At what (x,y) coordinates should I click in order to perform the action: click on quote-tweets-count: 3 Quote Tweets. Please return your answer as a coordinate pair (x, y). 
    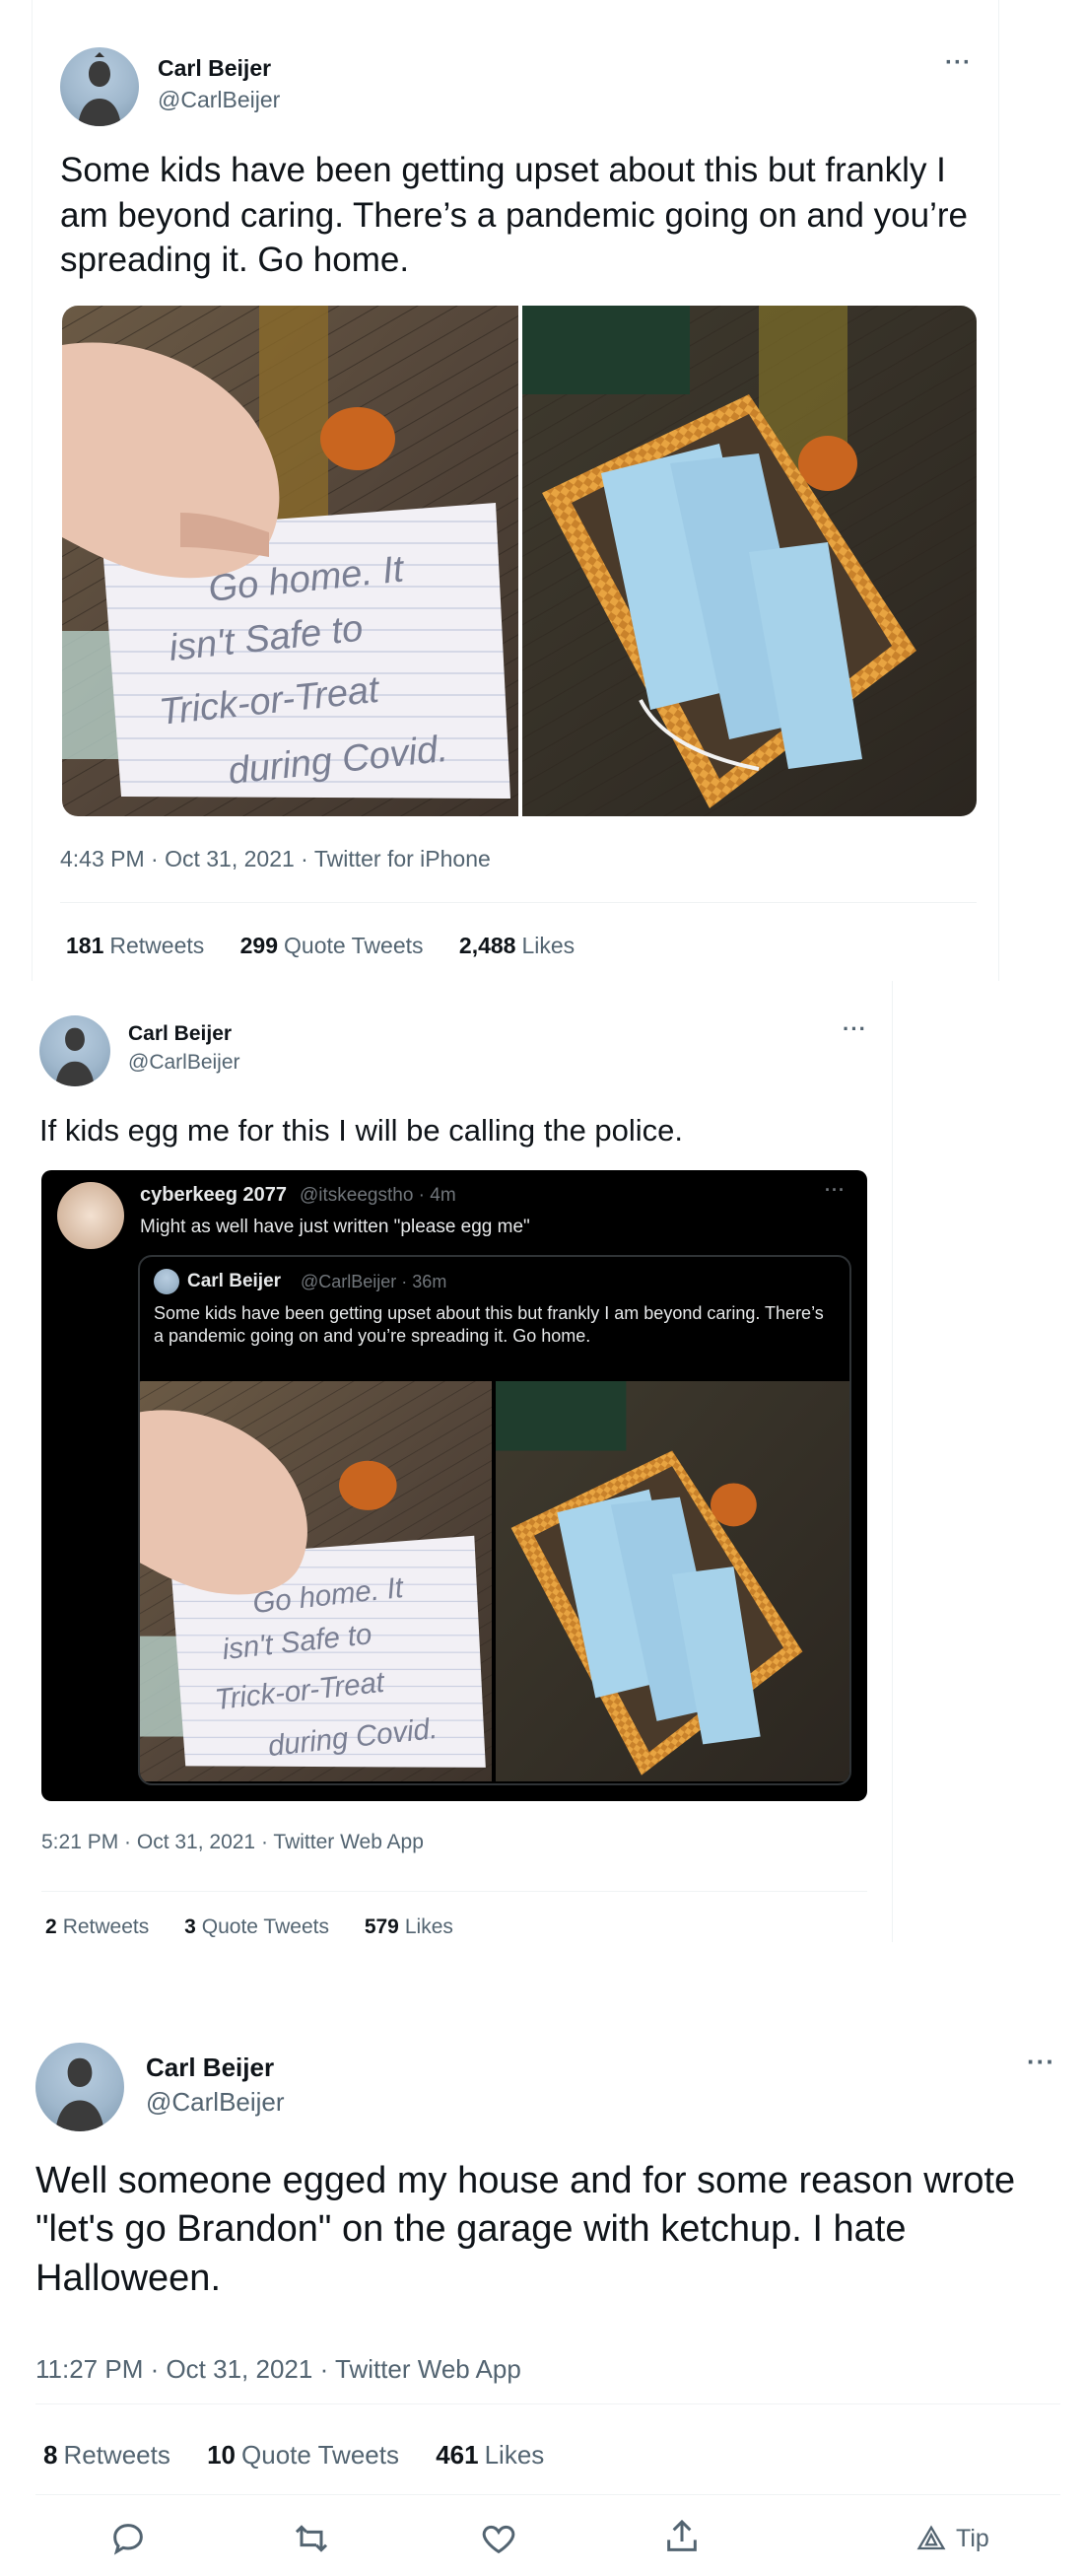
    Looking at the image, I should click on (256, 1926).